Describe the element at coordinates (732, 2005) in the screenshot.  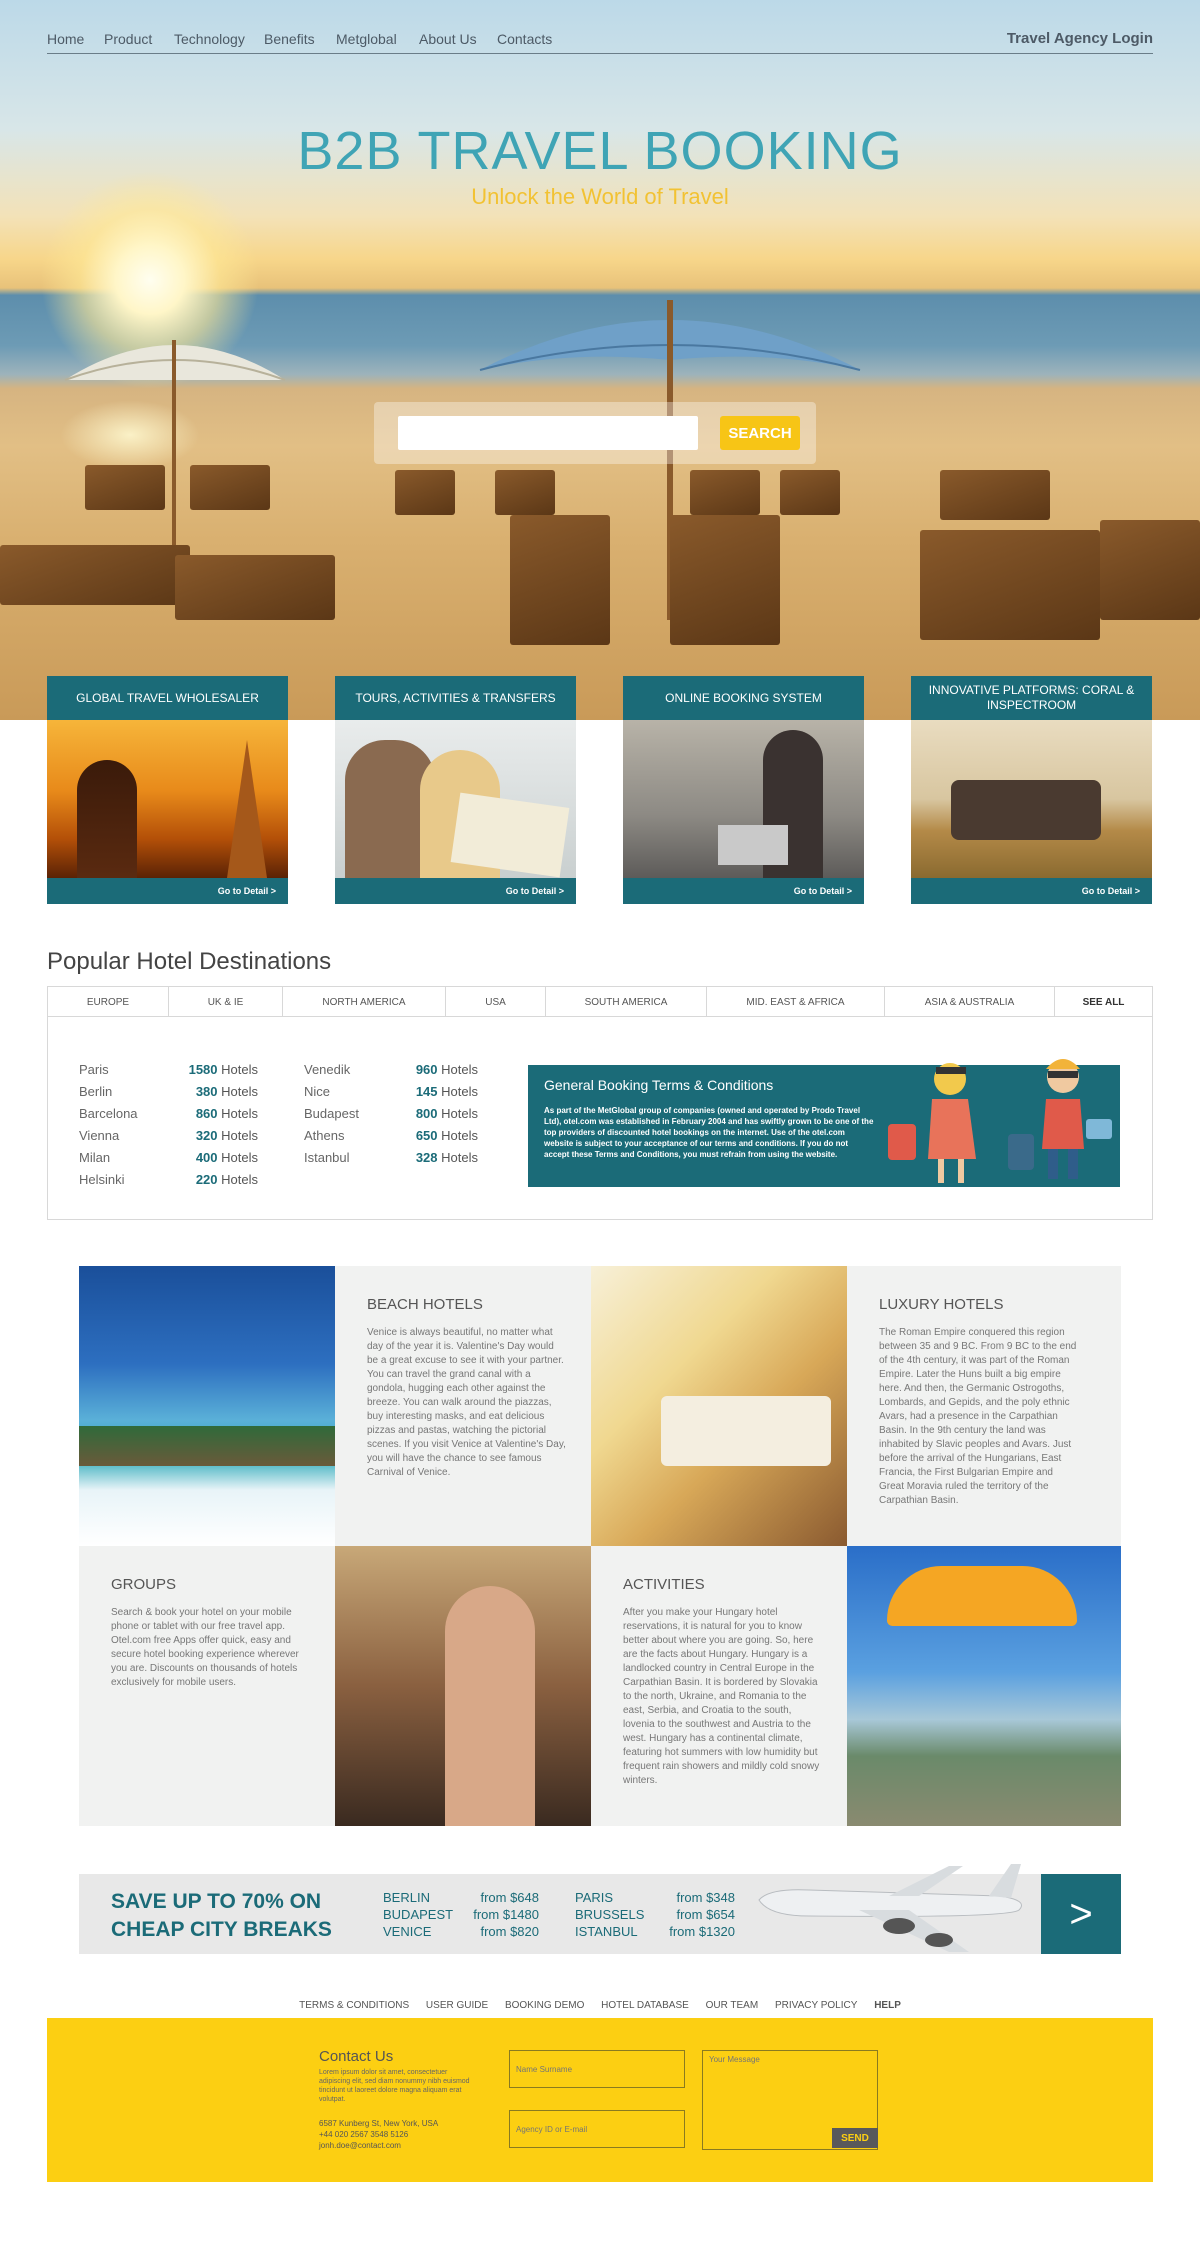
I see `footer-link-our-team: OUR TEAM` at that location.